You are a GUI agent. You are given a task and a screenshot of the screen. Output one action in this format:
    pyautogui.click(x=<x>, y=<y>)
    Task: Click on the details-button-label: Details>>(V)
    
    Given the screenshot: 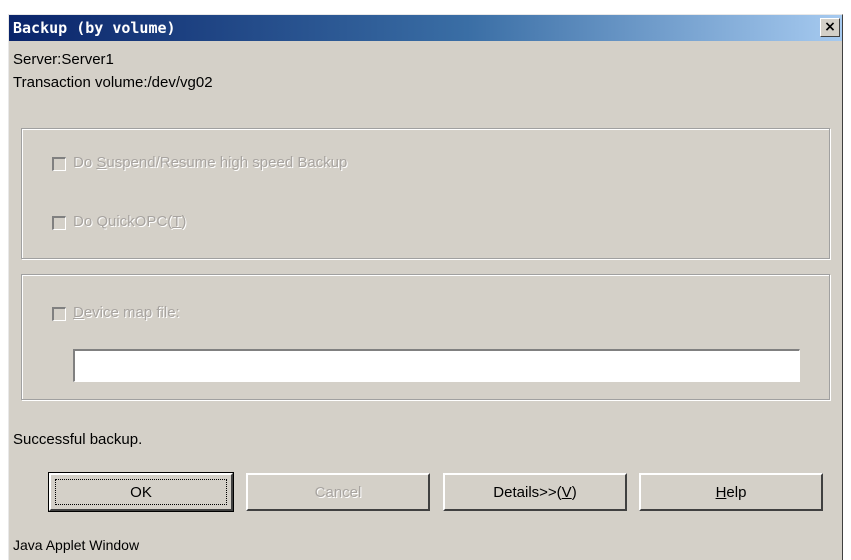 What is the action you would take?
    pyautogui.click(x=535, y=492)
    